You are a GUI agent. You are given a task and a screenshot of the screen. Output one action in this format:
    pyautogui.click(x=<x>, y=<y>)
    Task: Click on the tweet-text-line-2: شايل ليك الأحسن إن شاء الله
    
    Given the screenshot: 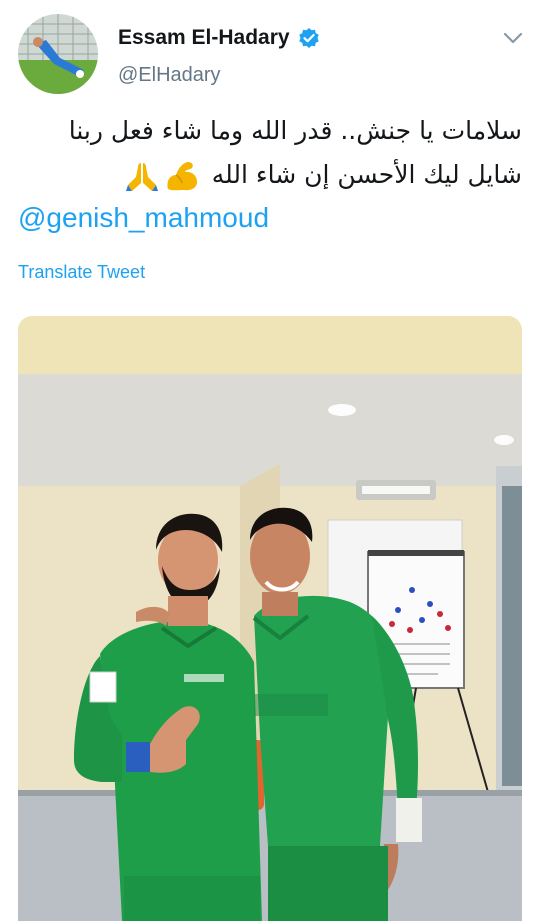 What is the action you would take?
    pyautogui.click(x=270, y=176)
    